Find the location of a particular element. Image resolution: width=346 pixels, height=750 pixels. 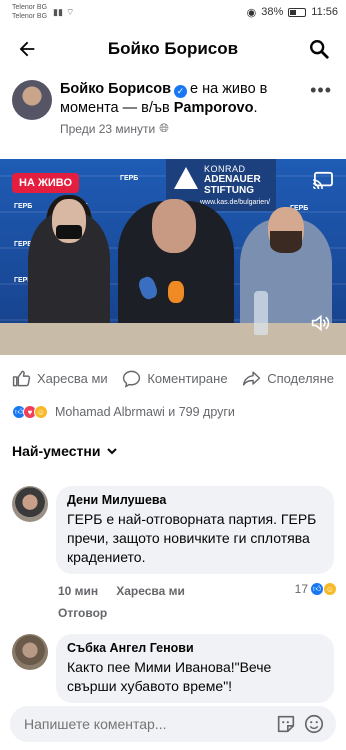

kas-url: www.kas.de/bulgarien/ is located at coordinates (235, 202).